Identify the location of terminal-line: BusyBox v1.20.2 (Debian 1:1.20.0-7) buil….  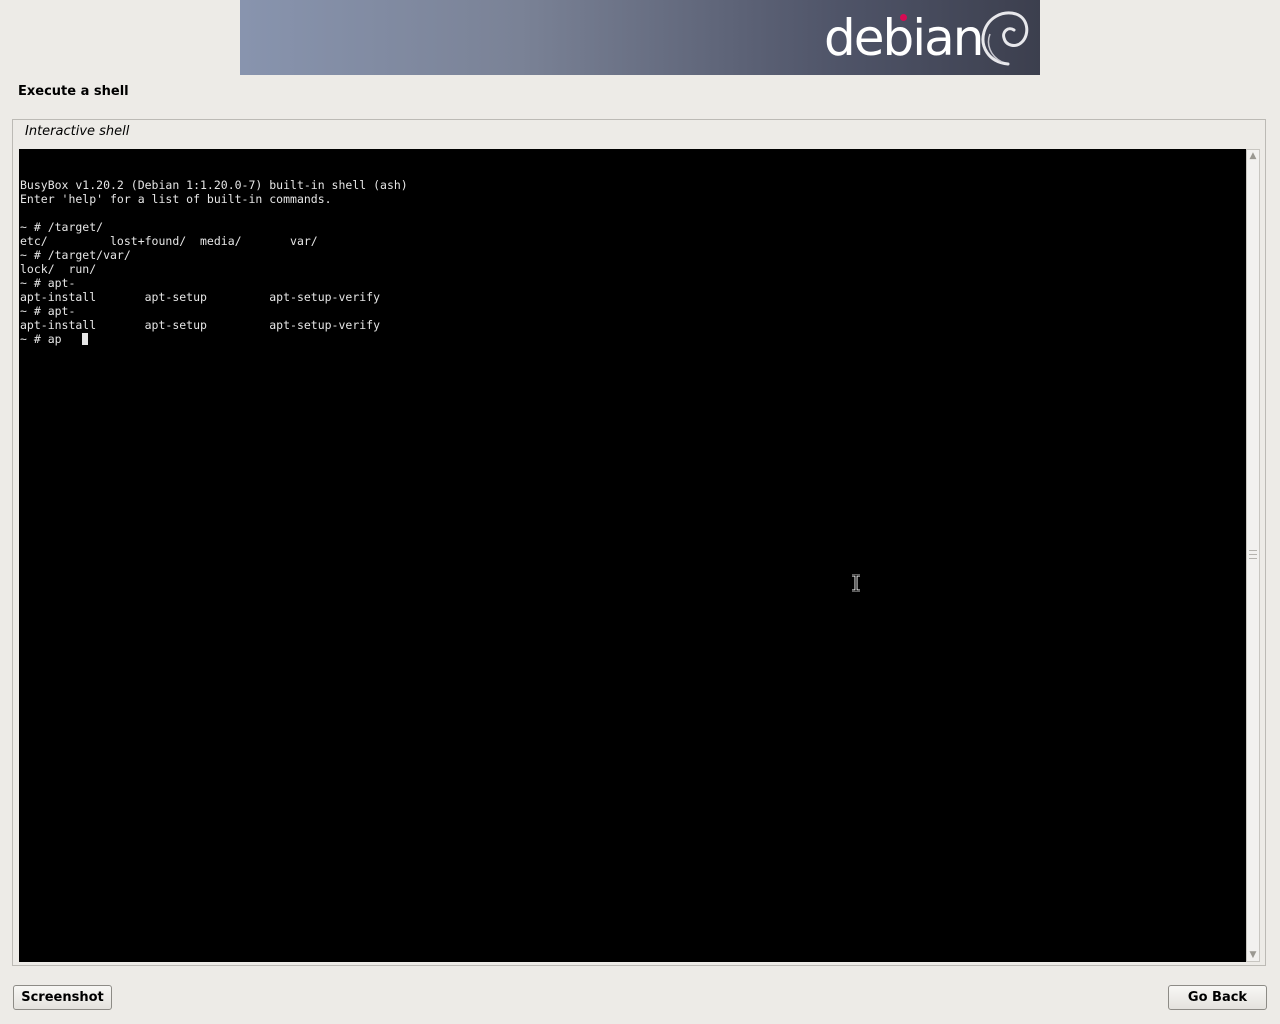
(214, 185).